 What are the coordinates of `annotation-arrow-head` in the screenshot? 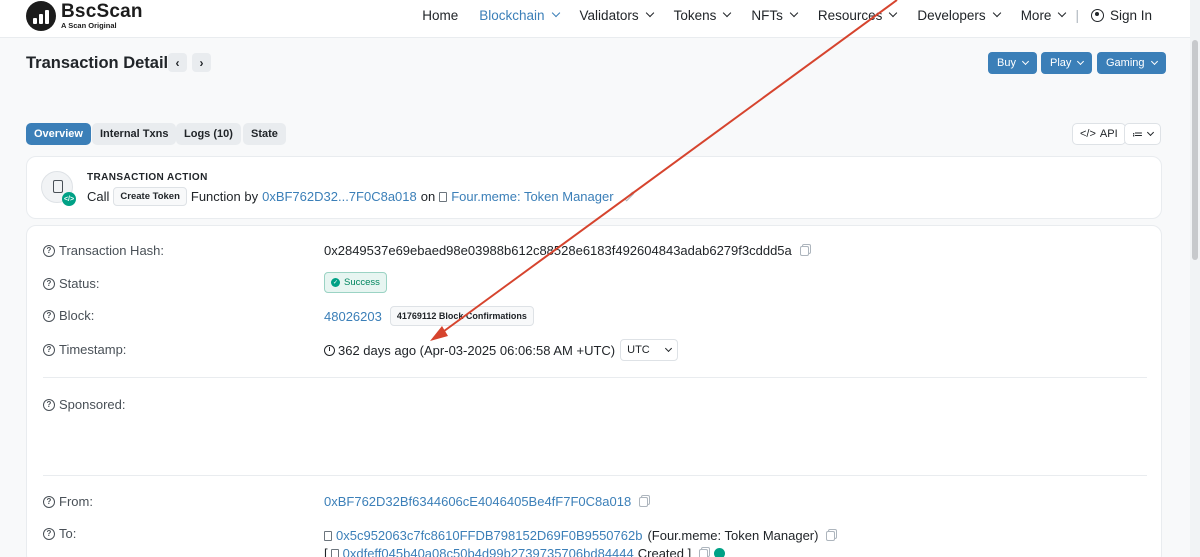 It's located at (439, 333).